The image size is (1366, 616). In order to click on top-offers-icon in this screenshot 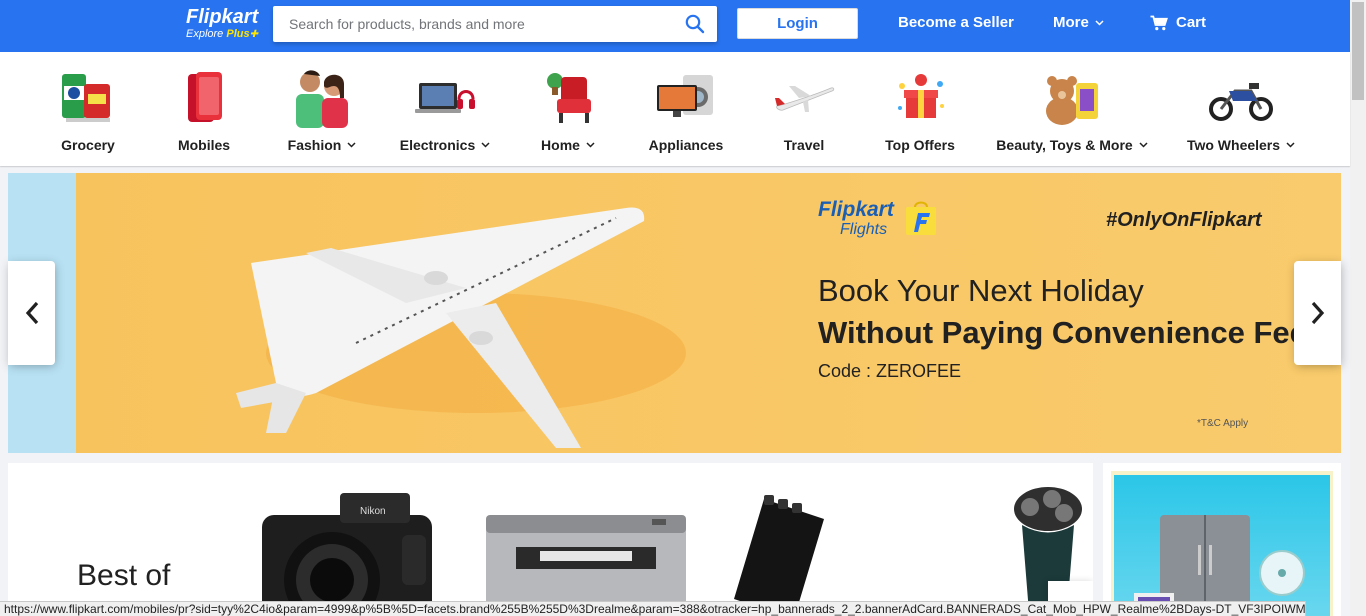, I will do `click(920, 98)`.